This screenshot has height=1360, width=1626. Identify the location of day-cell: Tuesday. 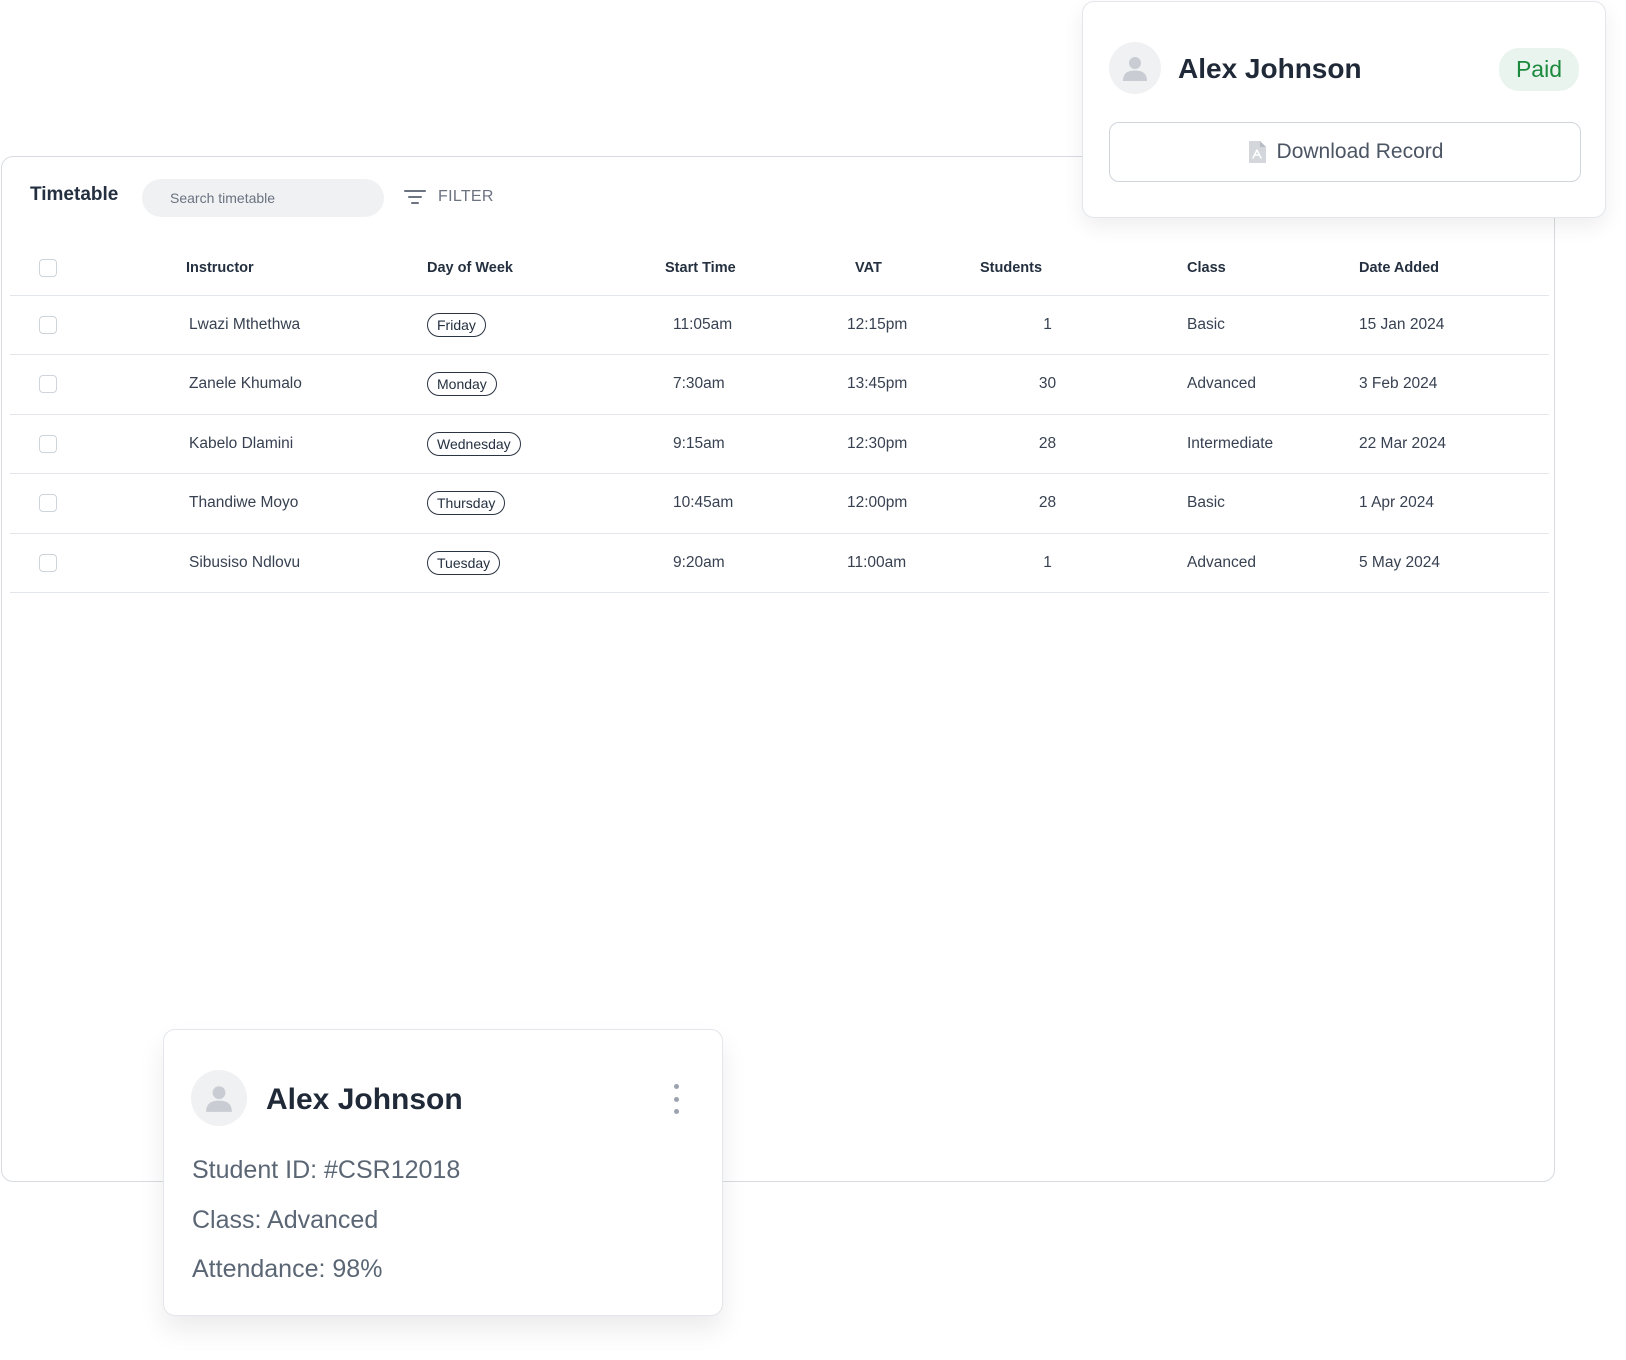
(532, 563).